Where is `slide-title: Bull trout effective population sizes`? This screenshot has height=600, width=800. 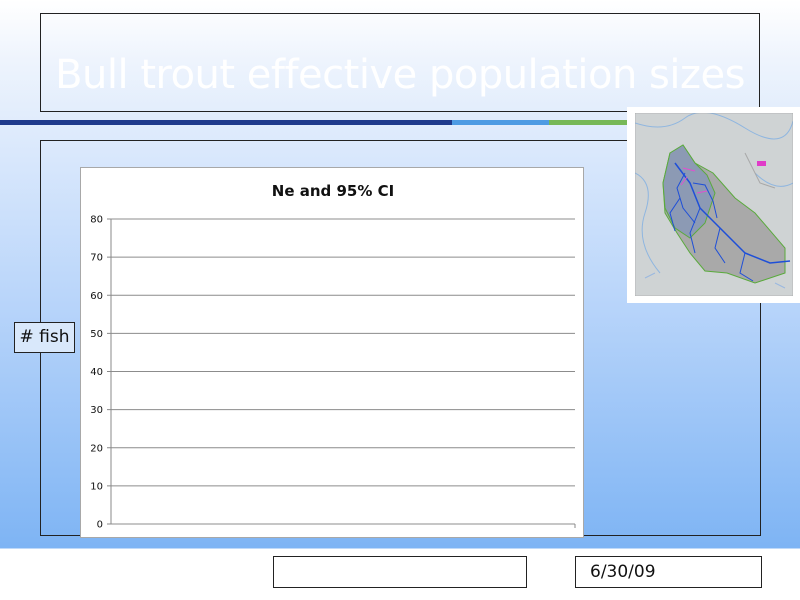 slide-title: Bull trout effective population sizes is located at coordinates (400, 75).